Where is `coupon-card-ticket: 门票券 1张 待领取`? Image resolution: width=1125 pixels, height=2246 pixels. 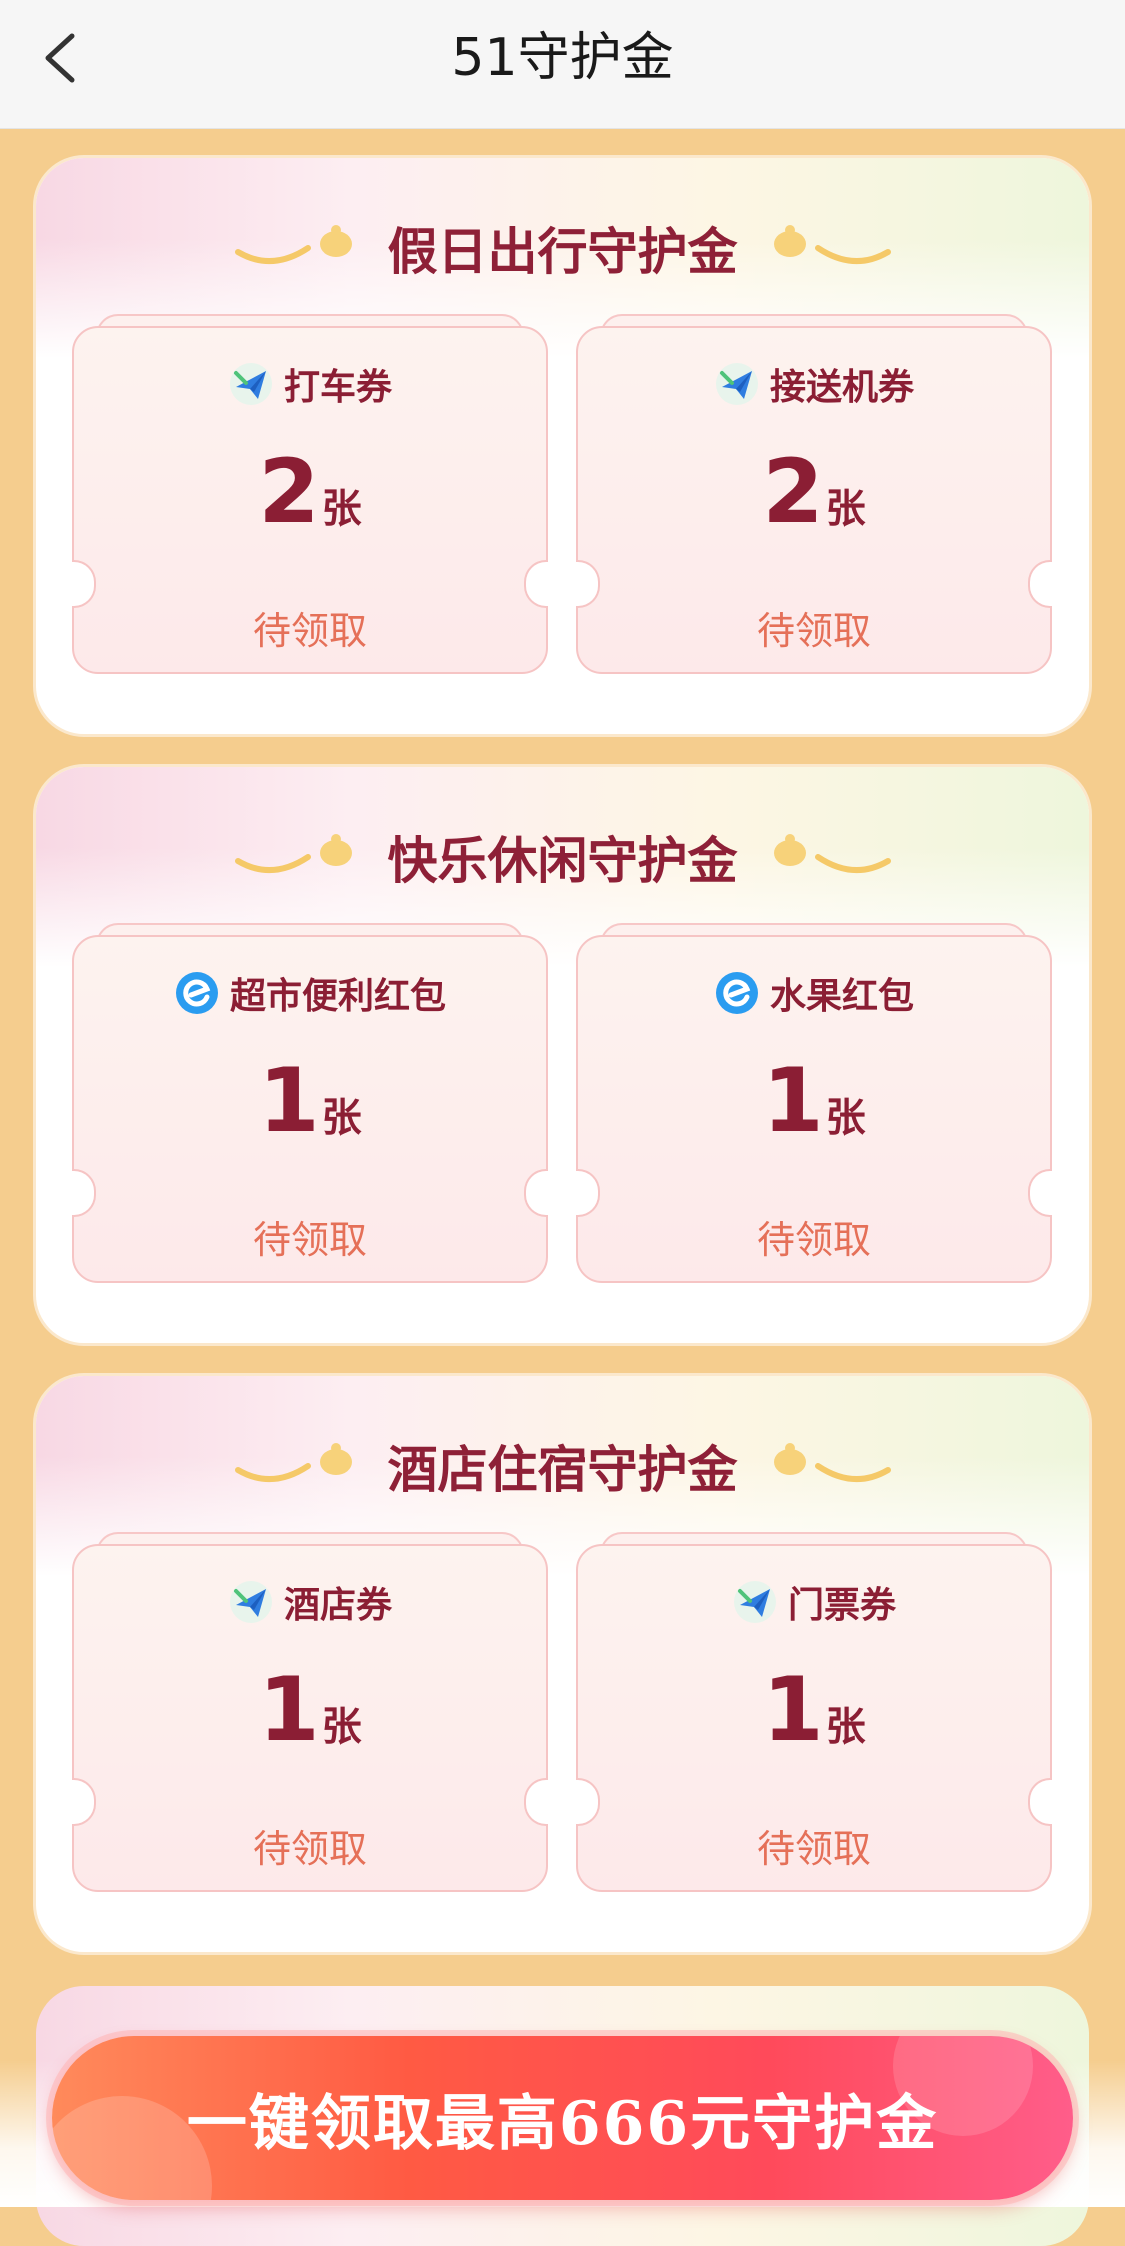
coupon-card-ticket: 门票券 1张 待领取 is located at coordinates (814, 1712).